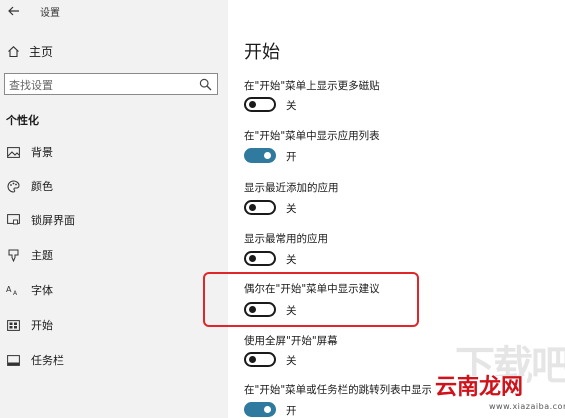  Describe the element at coordinates (527, 406) in the screenshot. I see `watermark-url: www.xiazaiba.com` at that location.